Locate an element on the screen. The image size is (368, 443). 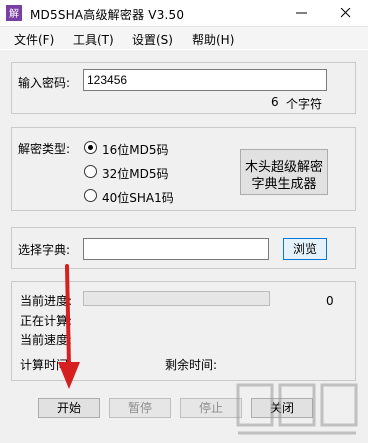
app-icon: 解 is located at coordinates (14, 13).